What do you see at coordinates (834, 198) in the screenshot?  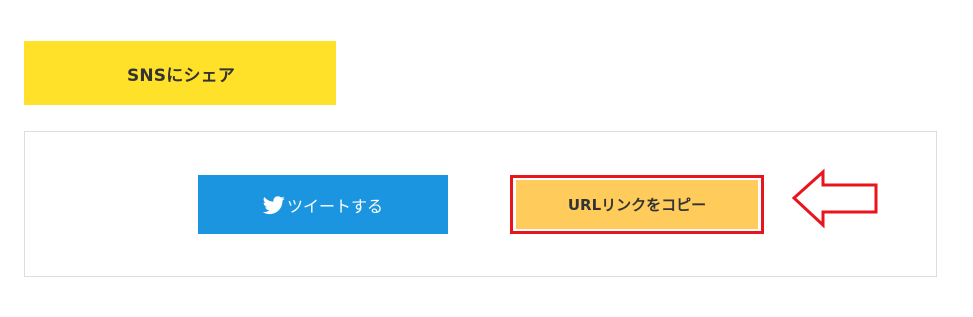 I see `left-arrow-outline-icon` at bounding box center [834, 198].